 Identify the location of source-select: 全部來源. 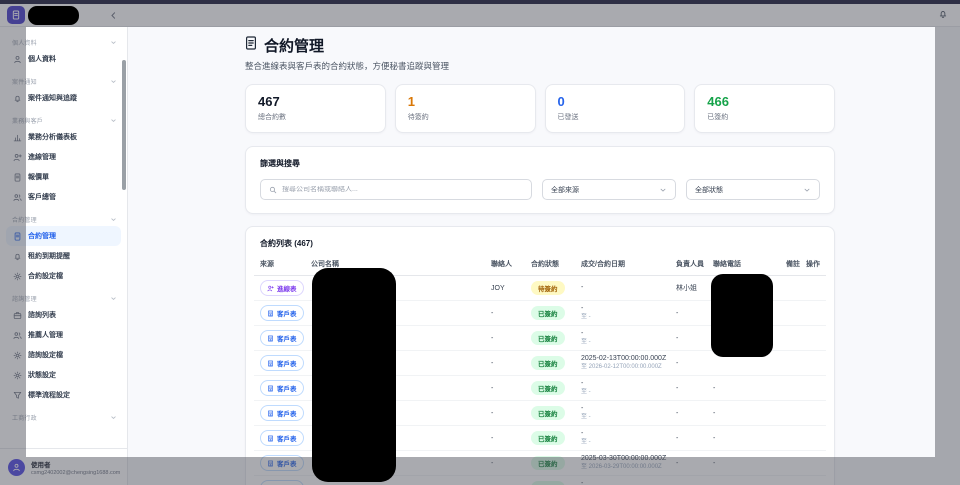
(609, 189).